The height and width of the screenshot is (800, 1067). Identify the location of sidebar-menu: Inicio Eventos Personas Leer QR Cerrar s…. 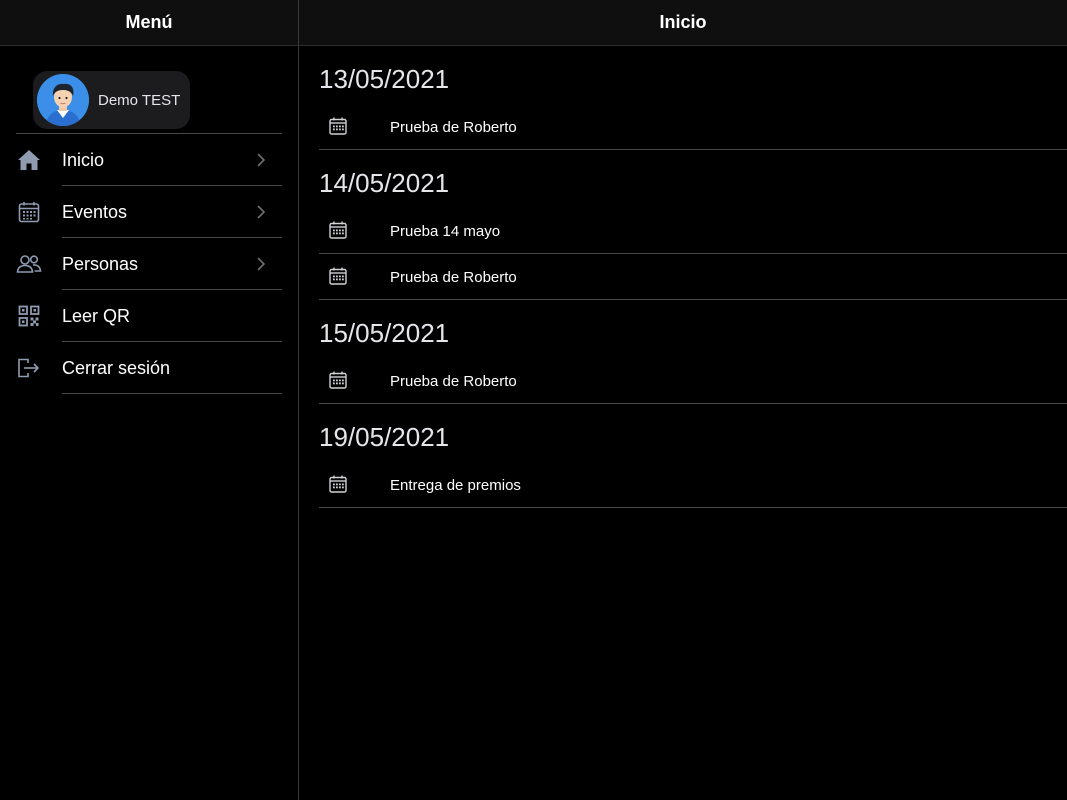
(149, 264).